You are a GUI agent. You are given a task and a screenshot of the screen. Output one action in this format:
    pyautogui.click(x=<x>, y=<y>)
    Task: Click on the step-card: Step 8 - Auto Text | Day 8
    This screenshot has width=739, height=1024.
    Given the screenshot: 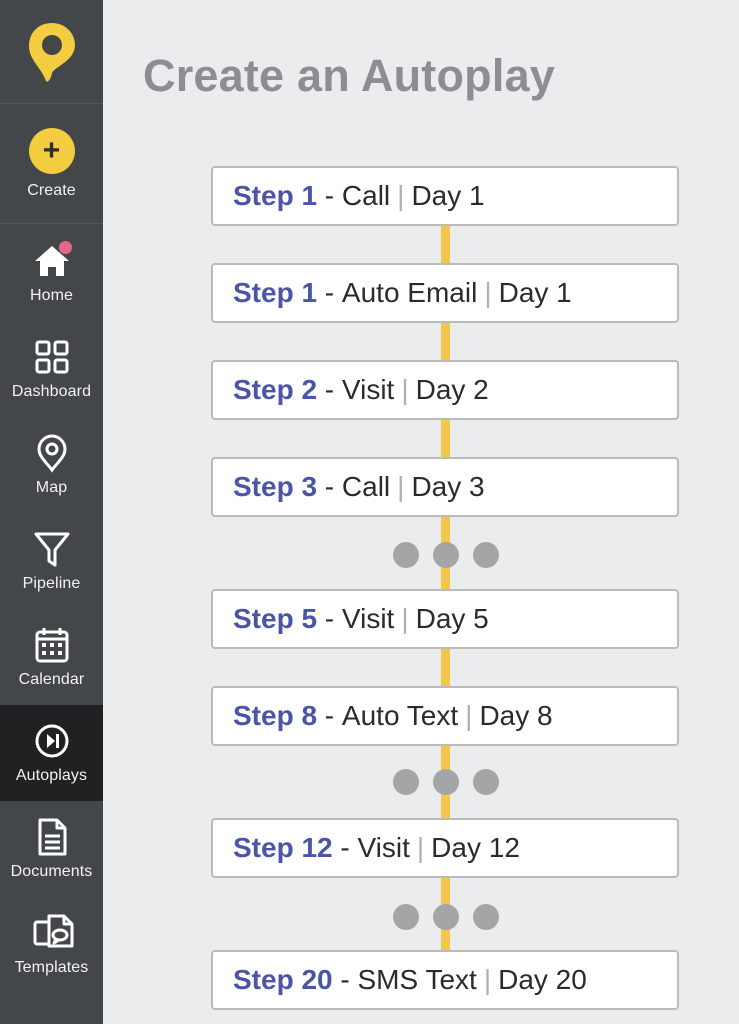 What is the action you would take?
    pyautogui.click(x=445, y=716)
    